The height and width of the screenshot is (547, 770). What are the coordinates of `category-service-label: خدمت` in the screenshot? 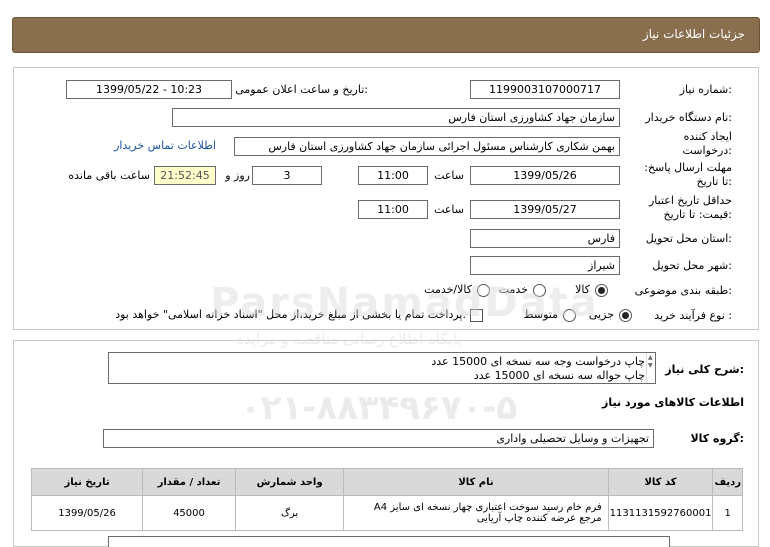 It's located at (513, 289).